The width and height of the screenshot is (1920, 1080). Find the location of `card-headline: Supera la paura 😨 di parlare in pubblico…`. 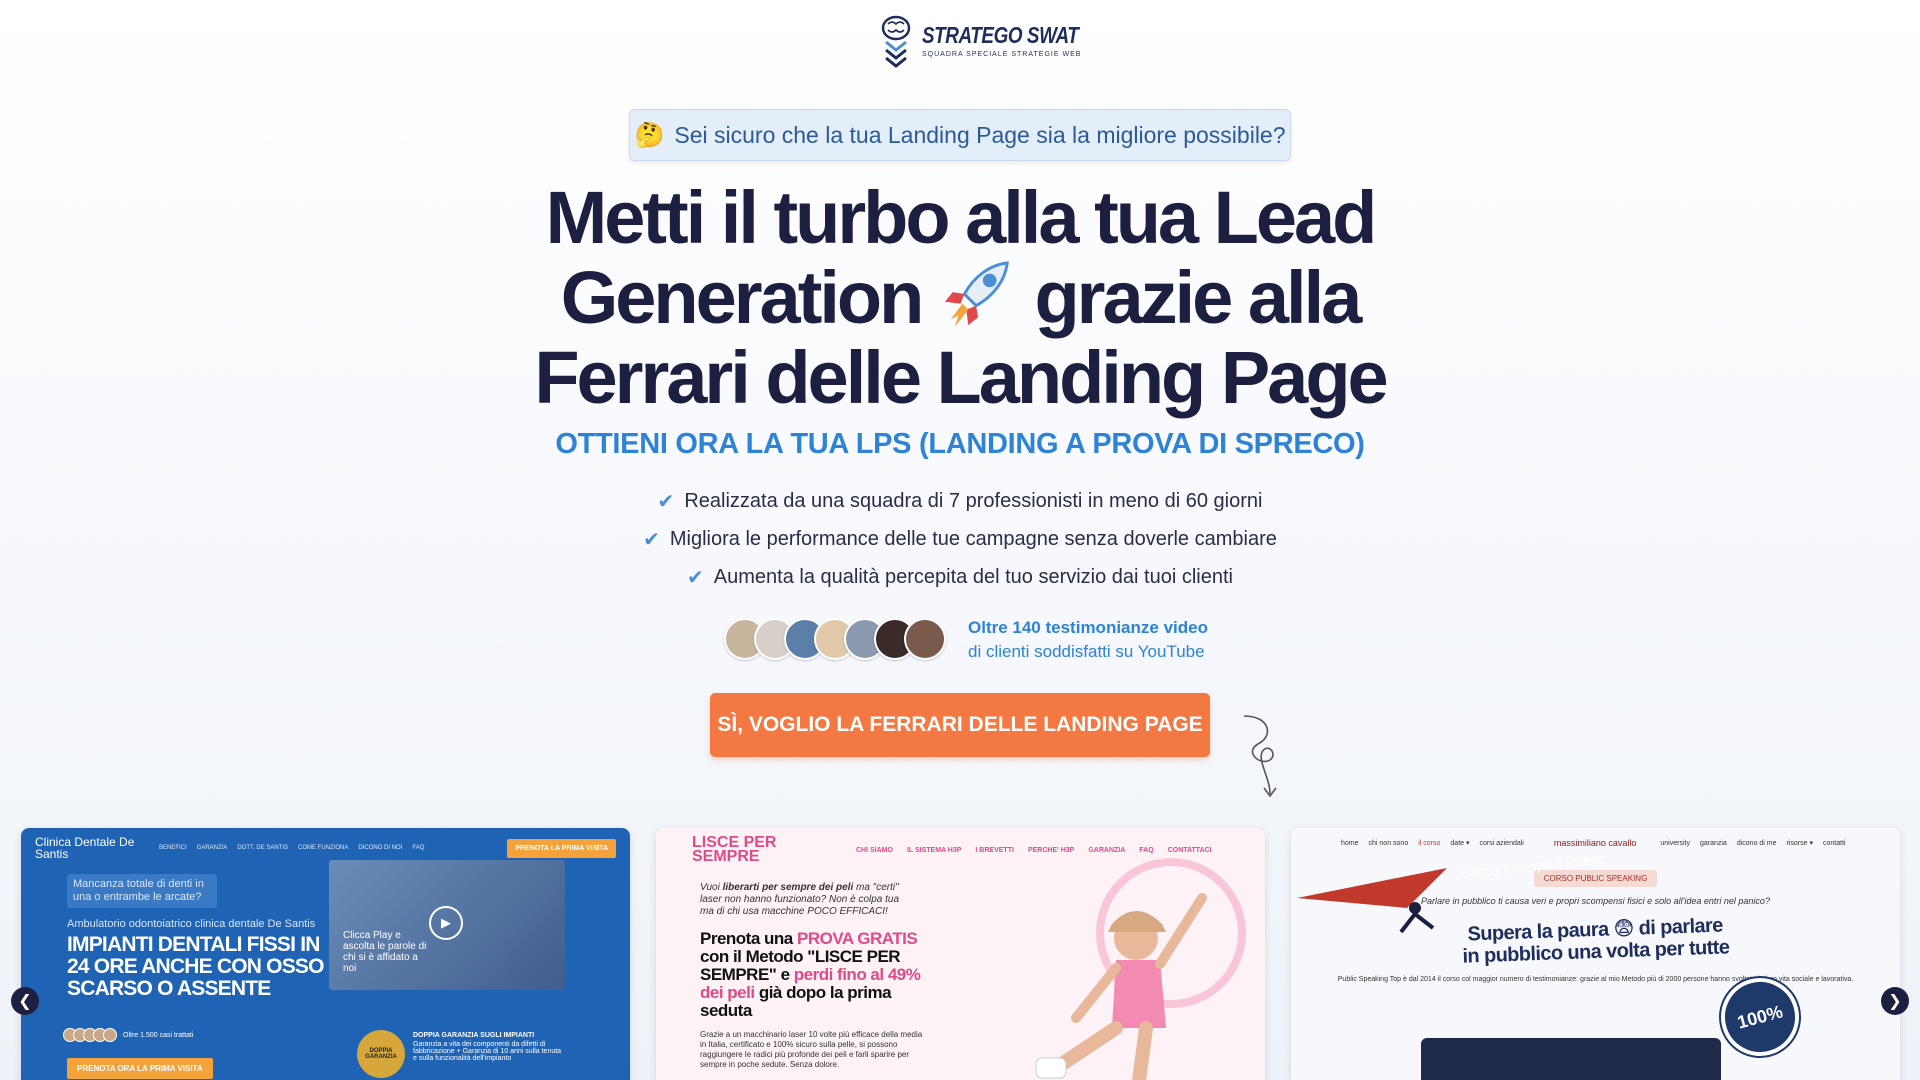

card-headline: Supera la paura 😨 di parlare in pubblico… is located at coordinates (1596, 941).